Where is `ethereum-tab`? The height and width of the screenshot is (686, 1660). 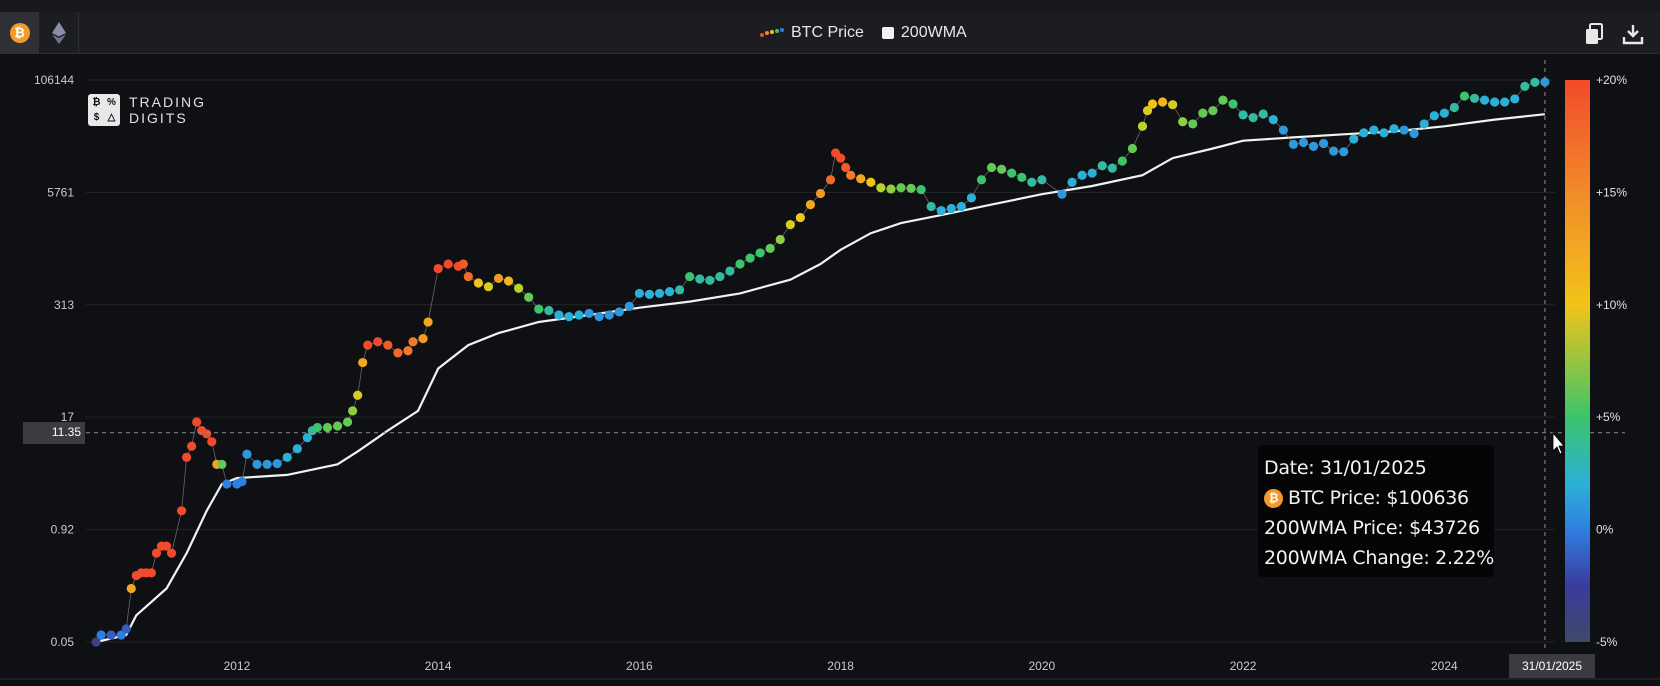 ethereum-tab is located at coordinates (59, 33).